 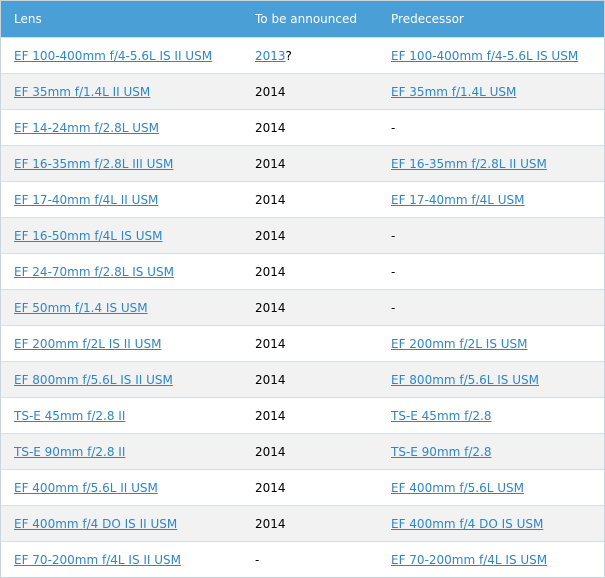 I want to click on lens-cell: EF 14-24mm f/2.8L USM, so click(x=121, y=127).